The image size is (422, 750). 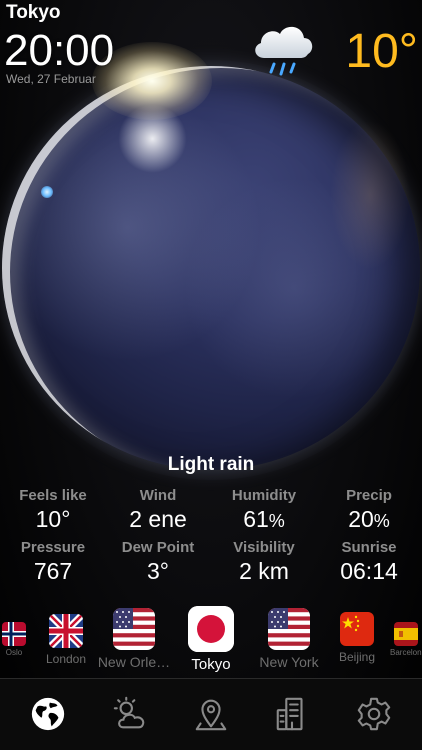 I want to click on tab-settings, so click(x=374, y=716).